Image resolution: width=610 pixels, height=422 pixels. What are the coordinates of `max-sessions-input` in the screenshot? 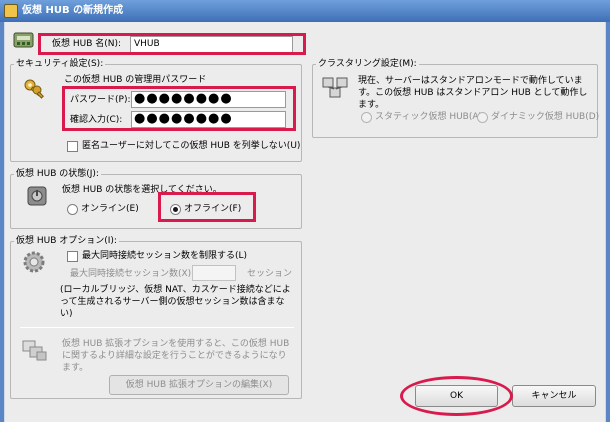 It's located at (214, 273).